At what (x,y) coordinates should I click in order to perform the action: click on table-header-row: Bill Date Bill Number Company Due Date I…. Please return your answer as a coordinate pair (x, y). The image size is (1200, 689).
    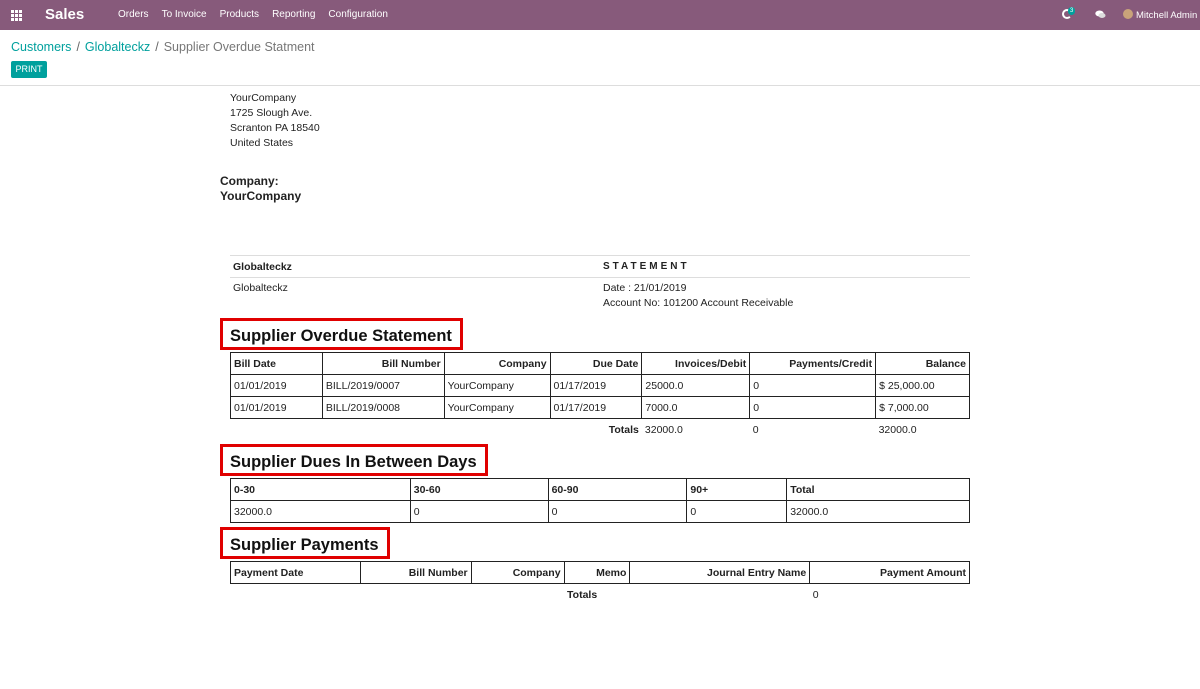
    Looking at the image, I should click on (600, 363).